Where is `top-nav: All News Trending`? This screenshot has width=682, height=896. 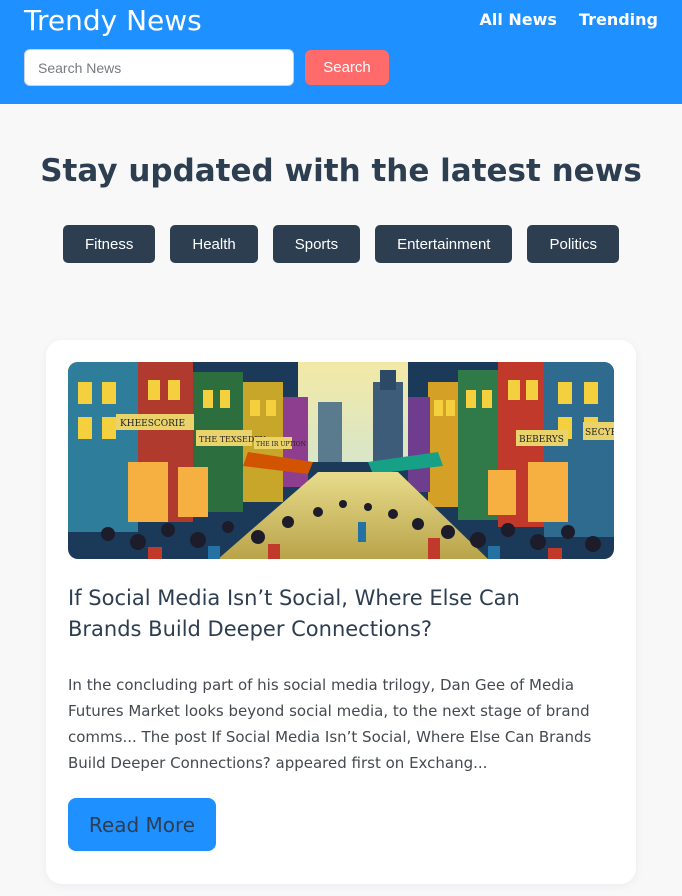
top-nav: All News Trending is located at coordinates (568, 20).